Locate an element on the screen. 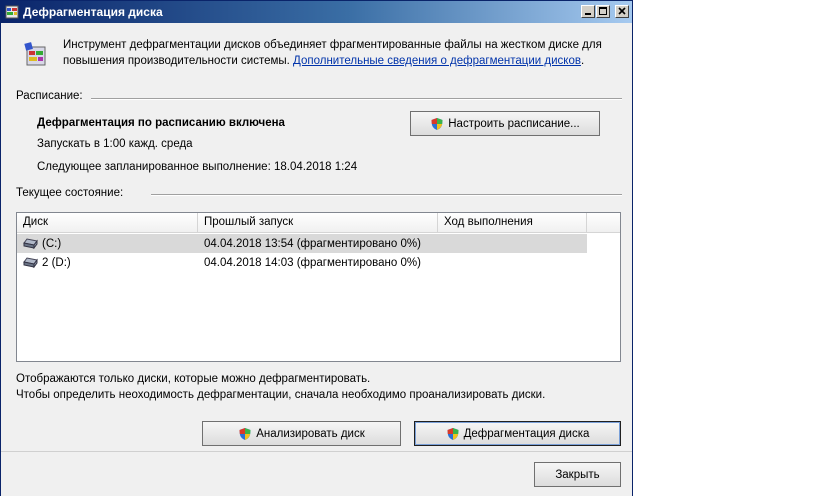  minimize-icon is located at coordinates (588, 14).